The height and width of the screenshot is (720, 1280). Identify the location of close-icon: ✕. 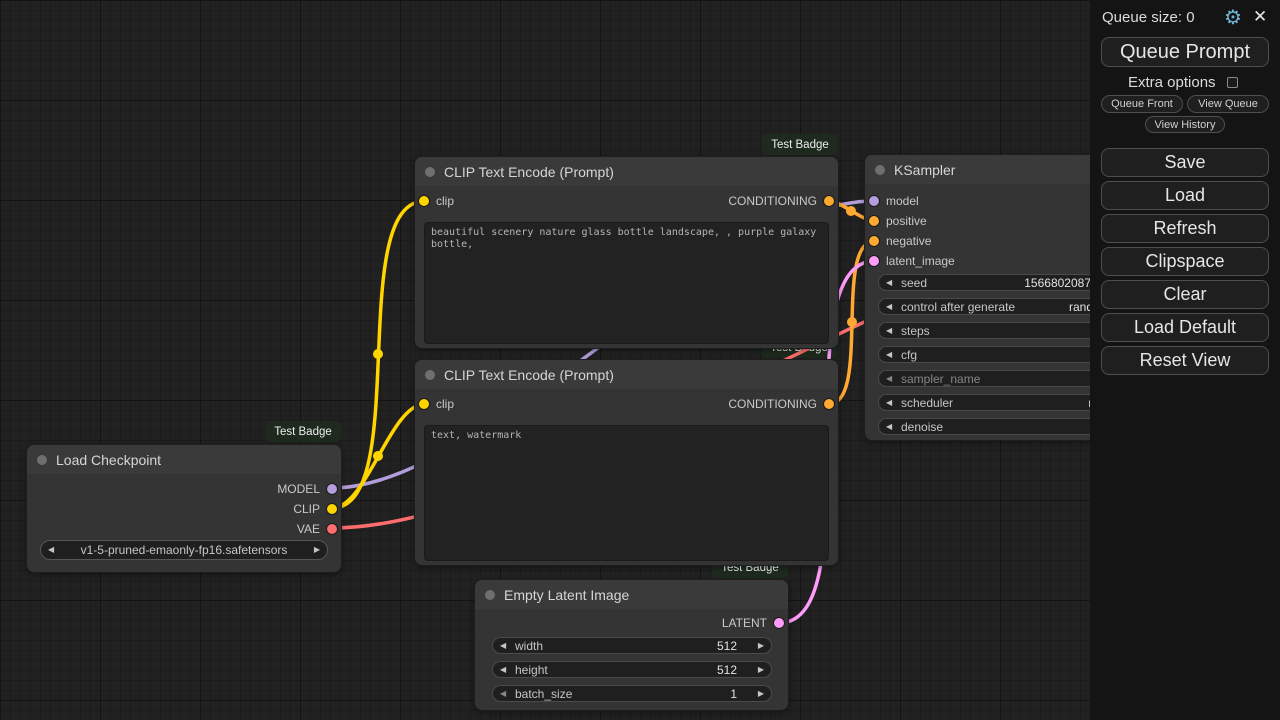
(1260, 17).